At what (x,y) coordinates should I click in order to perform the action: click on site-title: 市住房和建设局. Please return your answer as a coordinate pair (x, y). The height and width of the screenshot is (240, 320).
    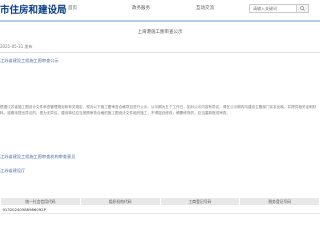
    Looking at the image, I should click on (33, 9).